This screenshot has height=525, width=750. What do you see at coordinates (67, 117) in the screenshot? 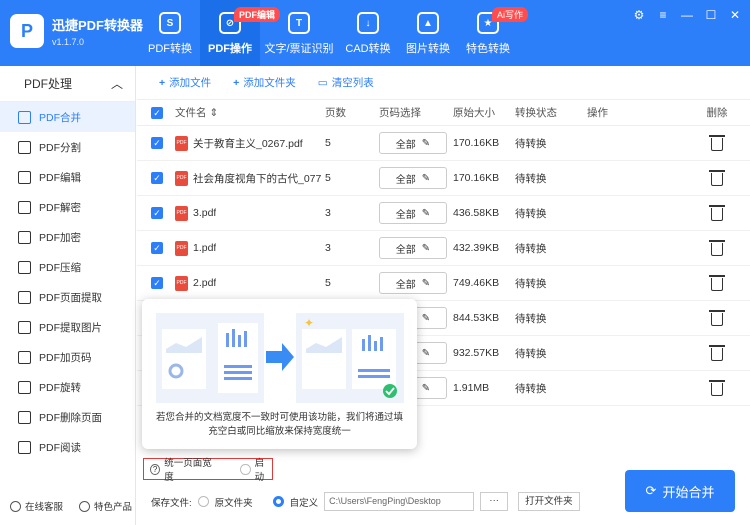
I see `sidebar-item-merge: PDF合并` at bounding box center [67, 117].